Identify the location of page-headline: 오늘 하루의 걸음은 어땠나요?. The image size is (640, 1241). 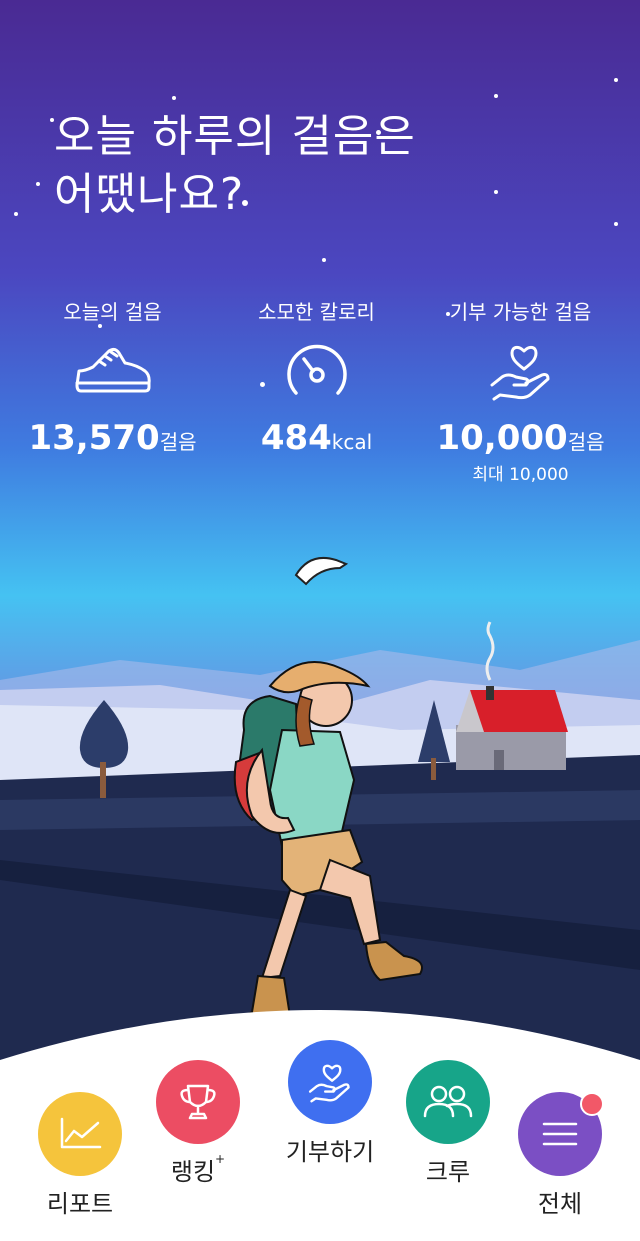
(235, 166).